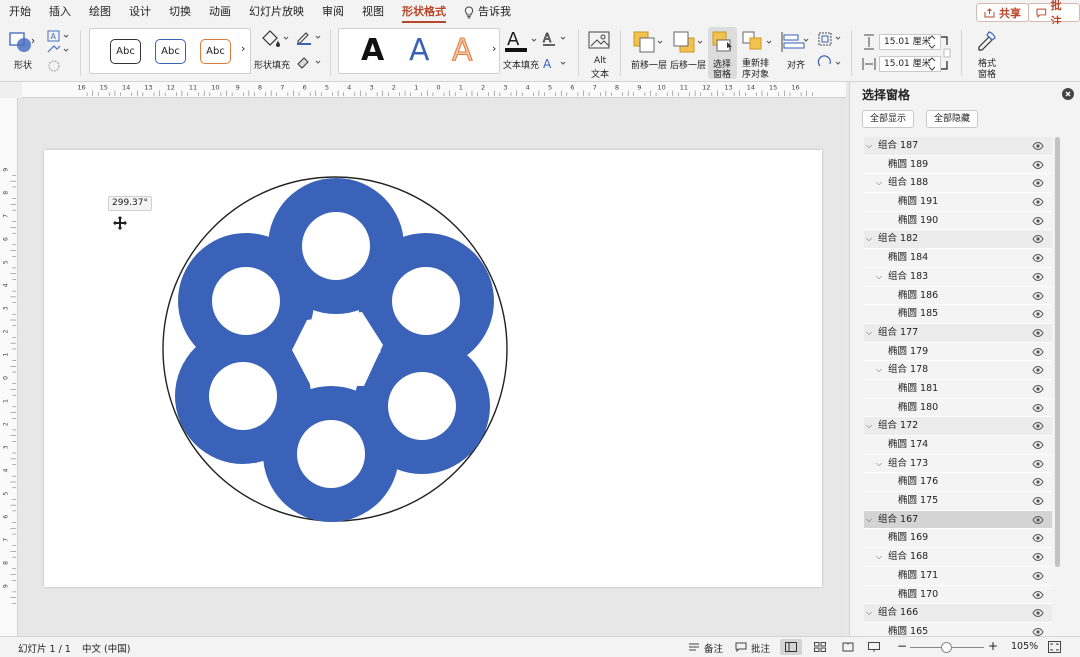 This screenshot has height=657, width=1080. What do you see at coordinates (958, 202) in the screenshot?
I see `selection-tree-shape-row: 椭圆 191` at bounding box center [958, 202].